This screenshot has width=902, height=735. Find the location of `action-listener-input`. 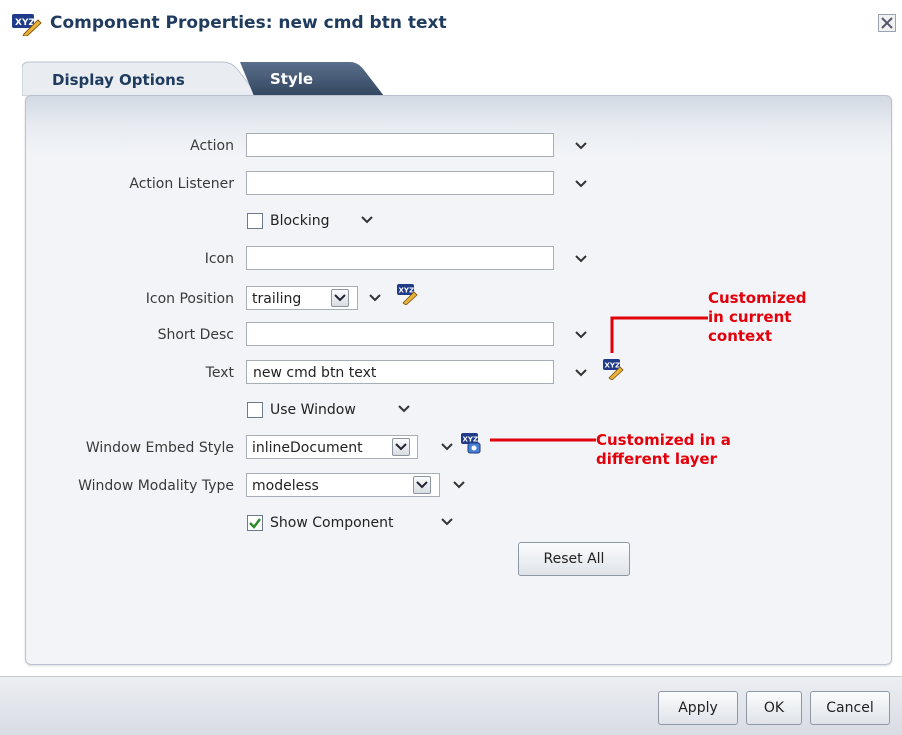

action-listener-input is located at coordinates (400, 183).